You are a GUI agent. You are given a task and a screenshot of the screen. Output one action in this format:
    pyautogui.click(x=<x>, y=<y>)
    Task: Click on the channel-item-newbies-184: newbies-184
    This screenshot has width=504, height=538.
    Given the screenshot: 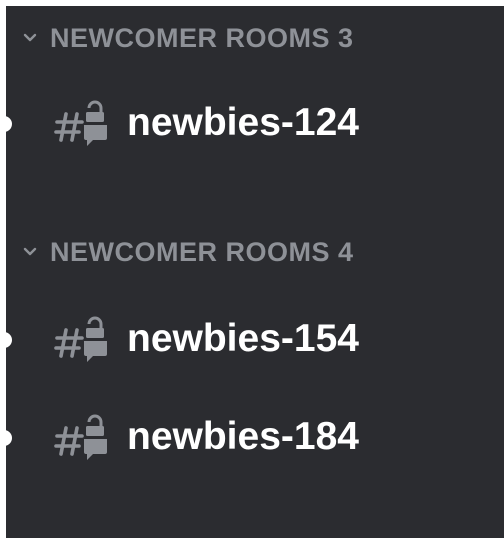 What is the action you would take?
    pyautogui.click(x=255, y=438)
    